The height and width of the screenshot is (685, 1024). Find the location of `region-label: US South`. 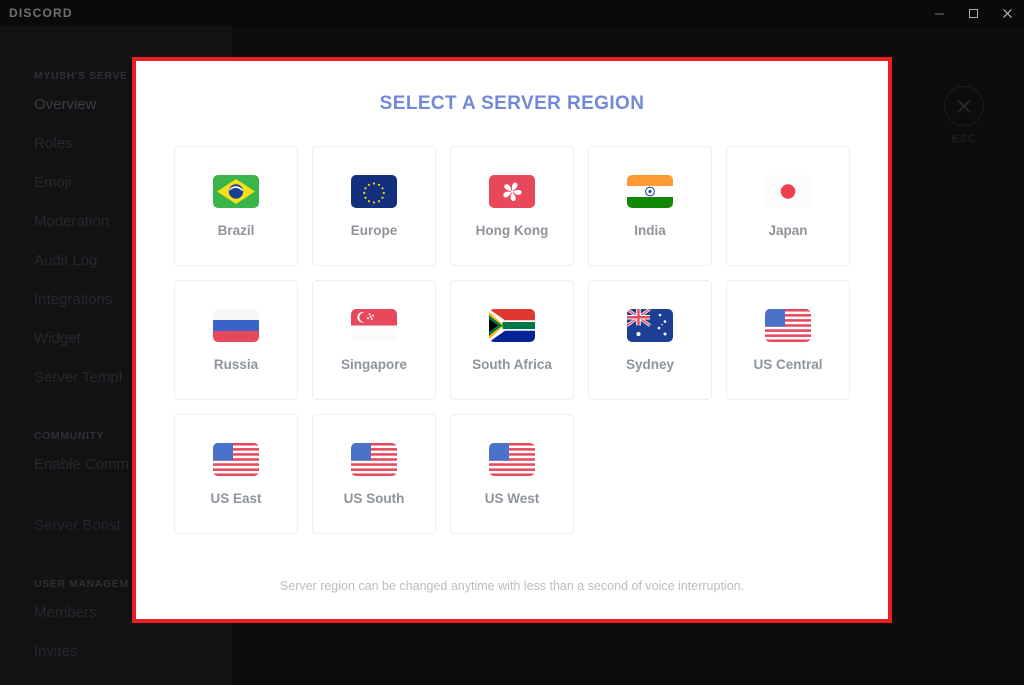

region-label: US South is located at coordinates (374, 498).